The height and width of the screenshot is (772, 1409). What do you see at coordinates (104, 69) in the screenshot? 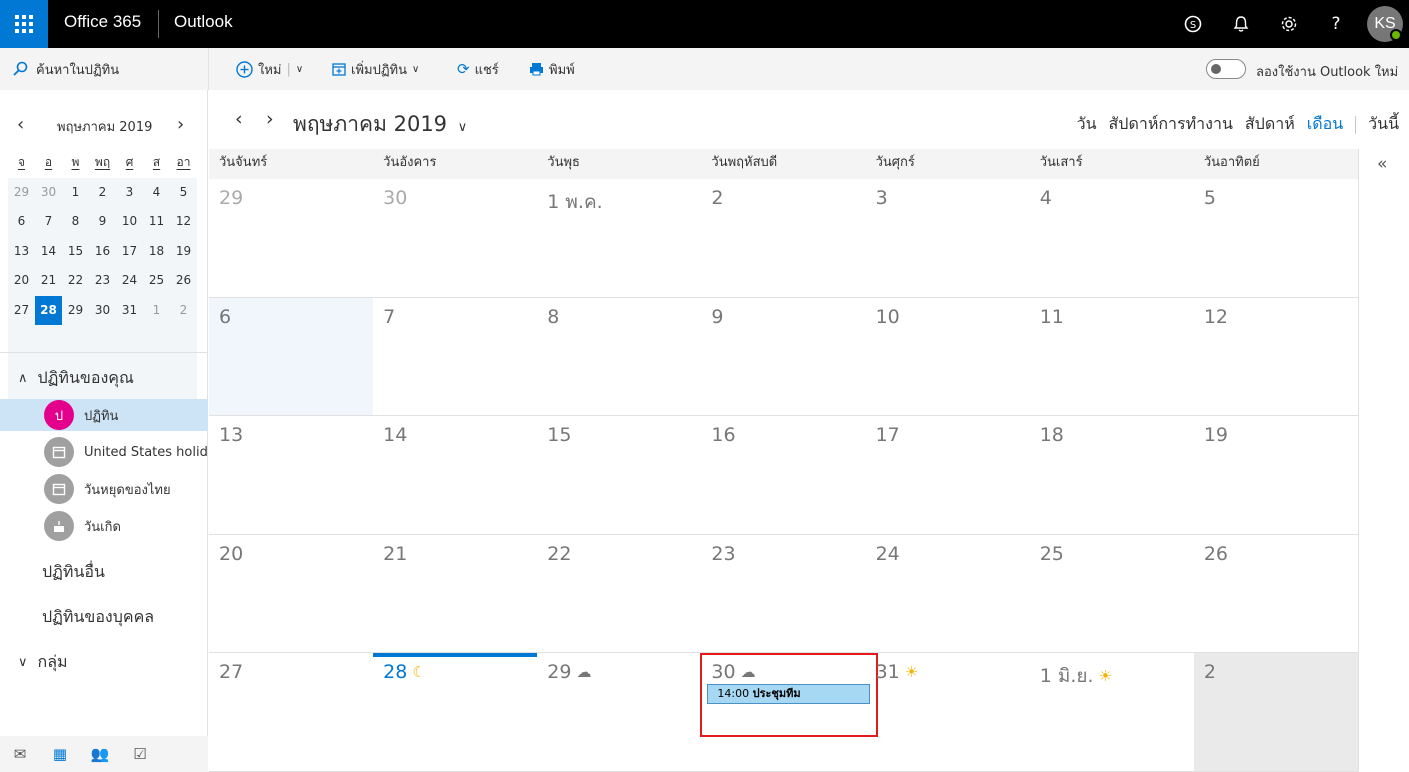
I see `calendar-search: ค้นหาในปฏิทิน` at bounding box center [104, 69].